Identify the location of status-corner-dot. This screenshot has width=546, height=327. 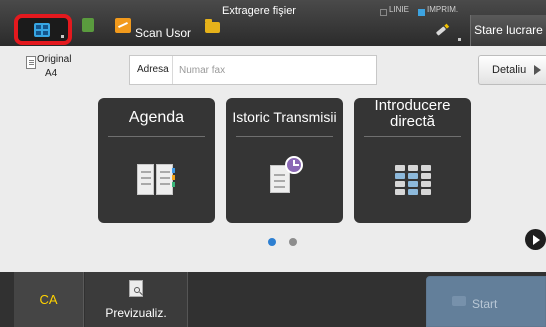
(459, 39).